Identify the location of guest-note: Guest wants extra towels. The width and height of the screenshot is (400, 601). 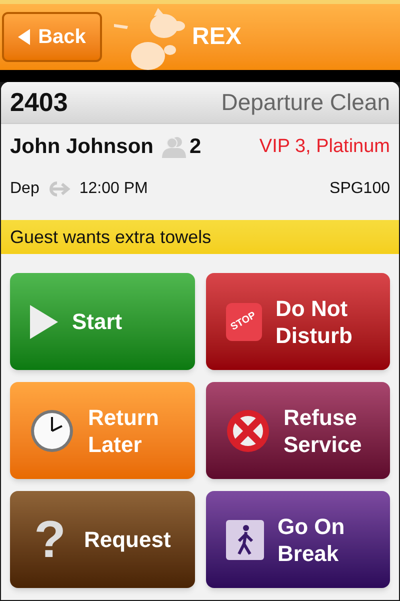
(111, 237).